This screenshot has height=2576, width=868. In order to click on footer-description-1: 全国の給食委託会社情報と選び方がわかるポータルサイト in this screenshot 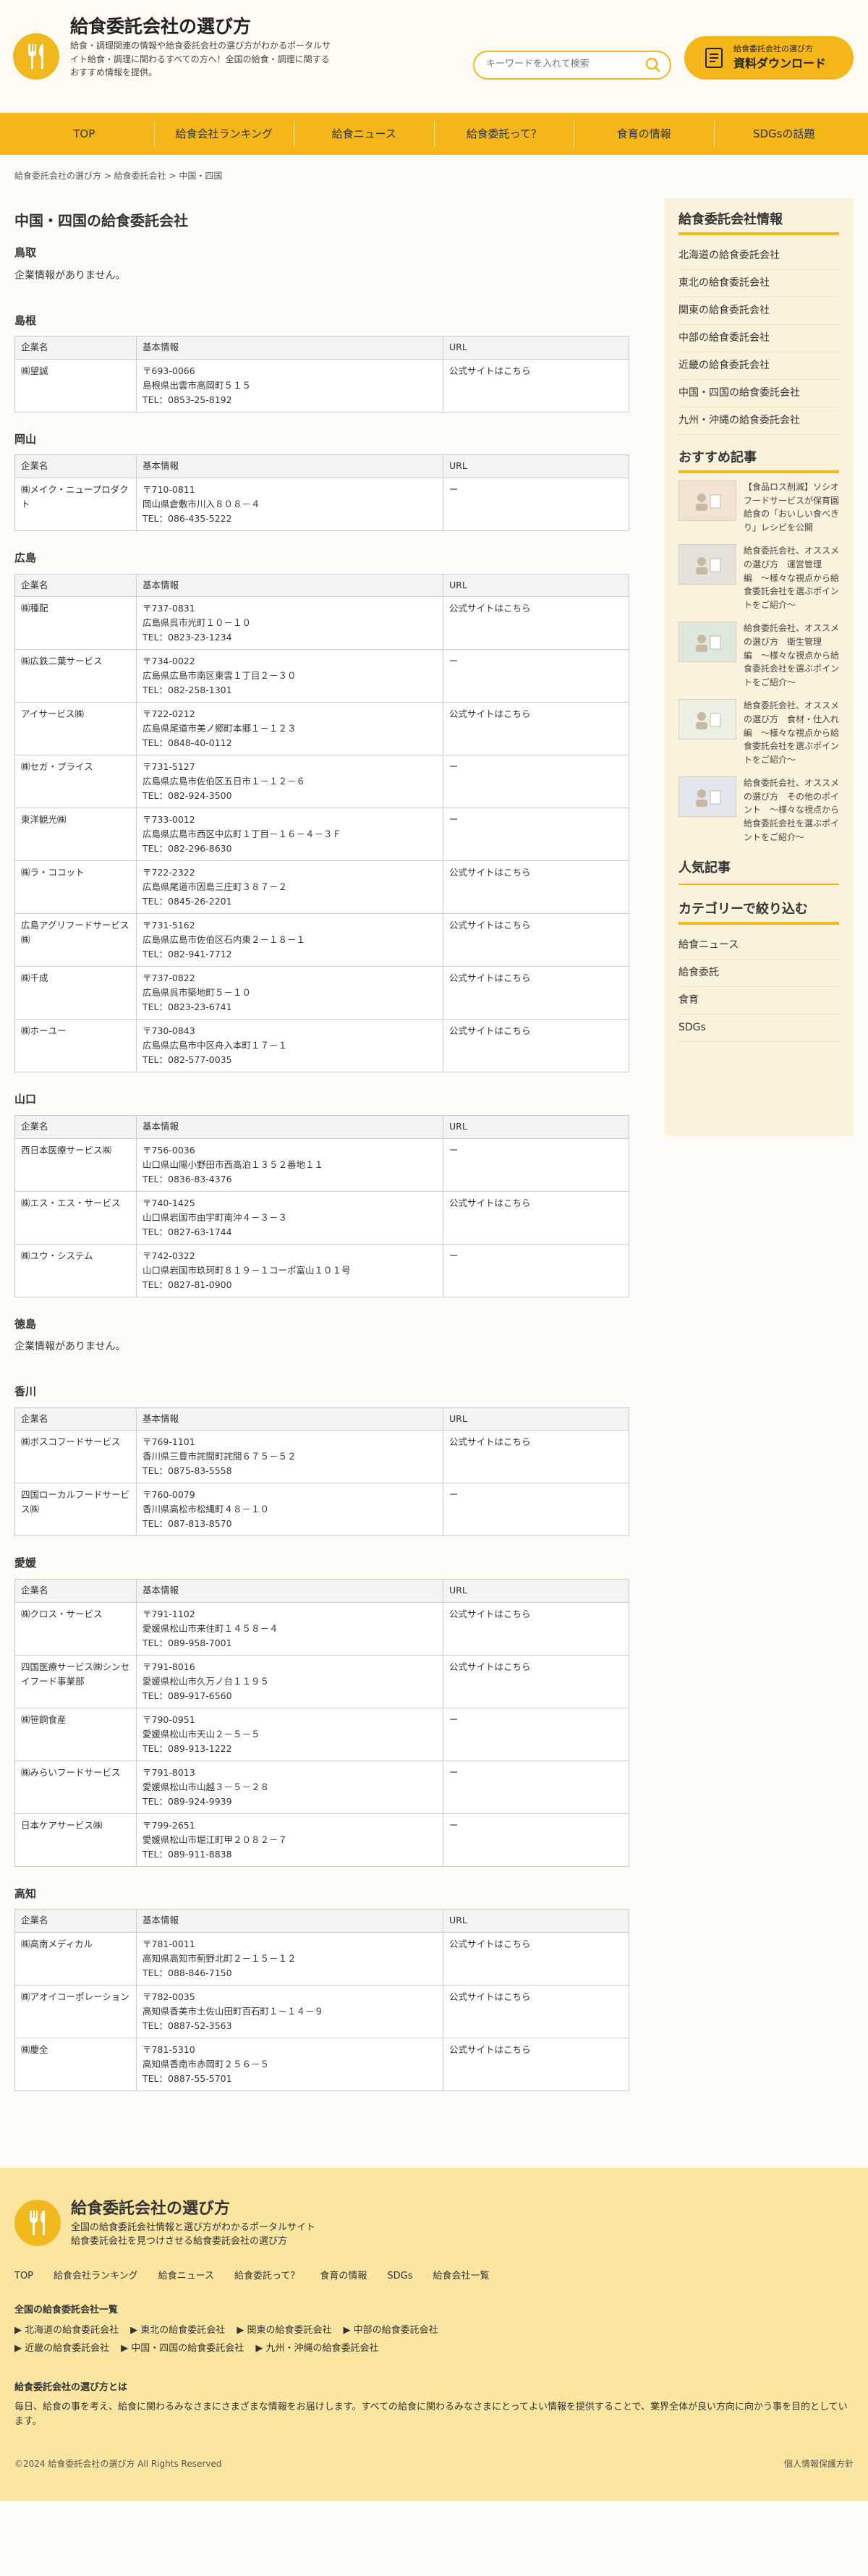, I will do `click(194, 2227)`.